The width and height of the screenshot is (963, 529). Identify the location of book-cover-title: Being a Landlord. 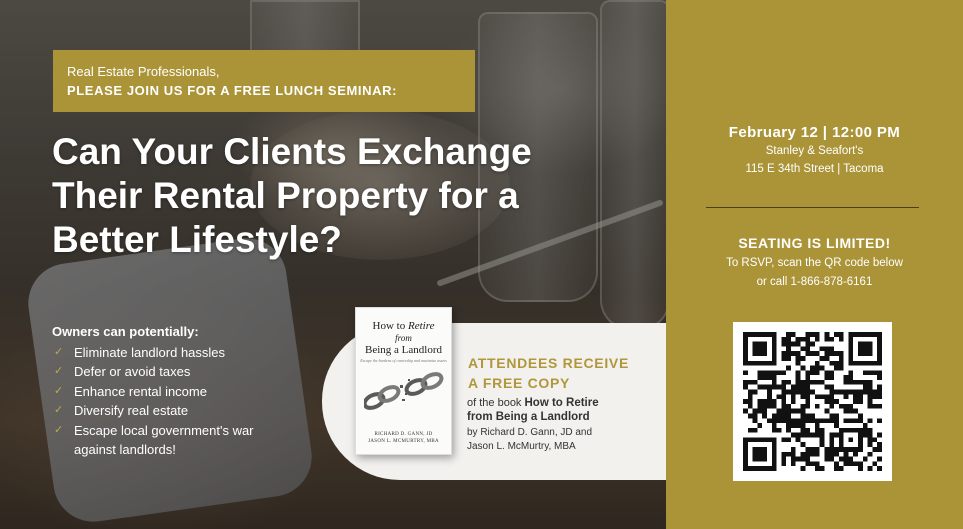
(403, 350).